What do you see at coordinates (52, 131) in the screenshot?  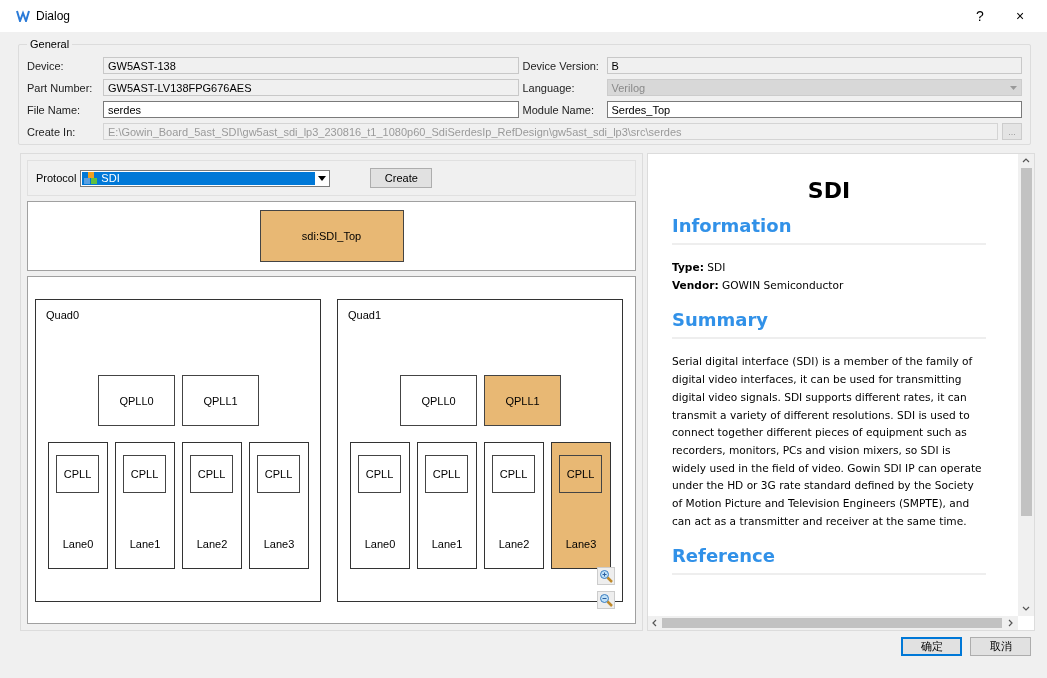 I see `field-label: Create In:` at bounding box center [52, 131].